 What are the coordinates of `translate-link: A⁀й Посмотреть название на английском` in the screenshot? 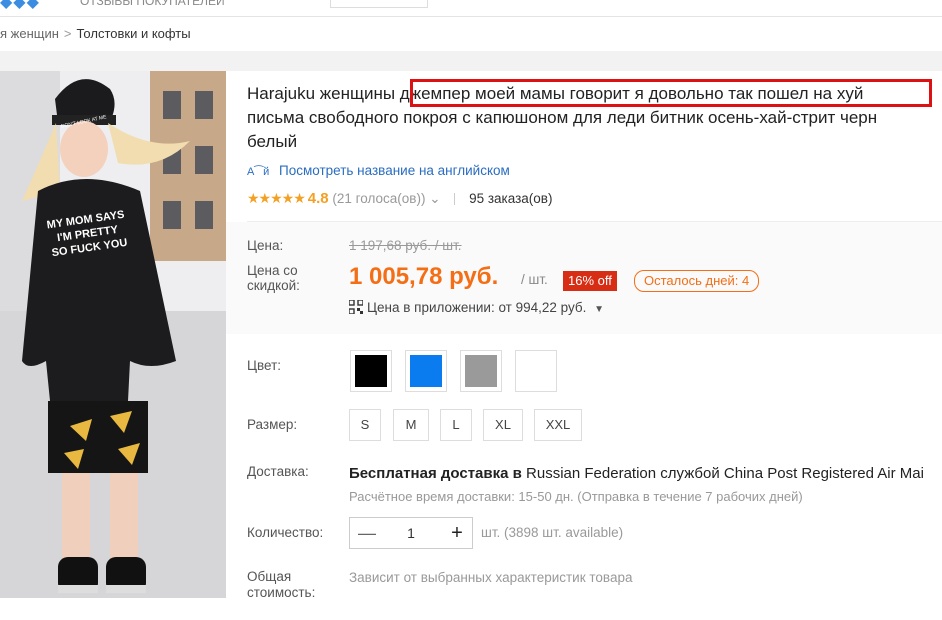 It's located at (378, 171).